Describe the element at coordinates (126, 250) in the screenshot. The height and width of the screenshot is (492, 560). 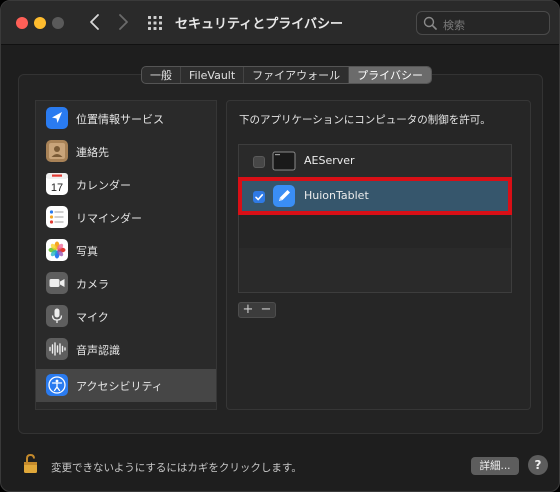
I see `sidebar-item-photos: 写真` at that location.